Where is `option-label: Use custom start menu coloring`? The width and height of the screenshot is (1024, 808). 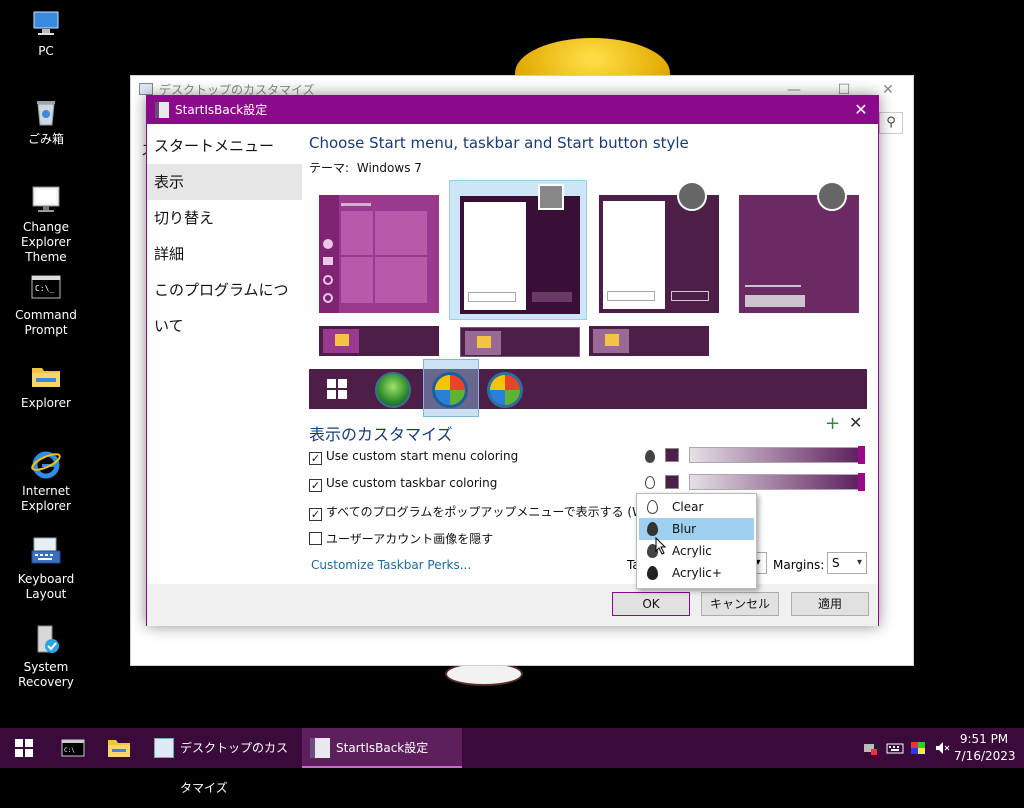 option-label: Use custom start menu coloring is located at coordinates (422, 456).